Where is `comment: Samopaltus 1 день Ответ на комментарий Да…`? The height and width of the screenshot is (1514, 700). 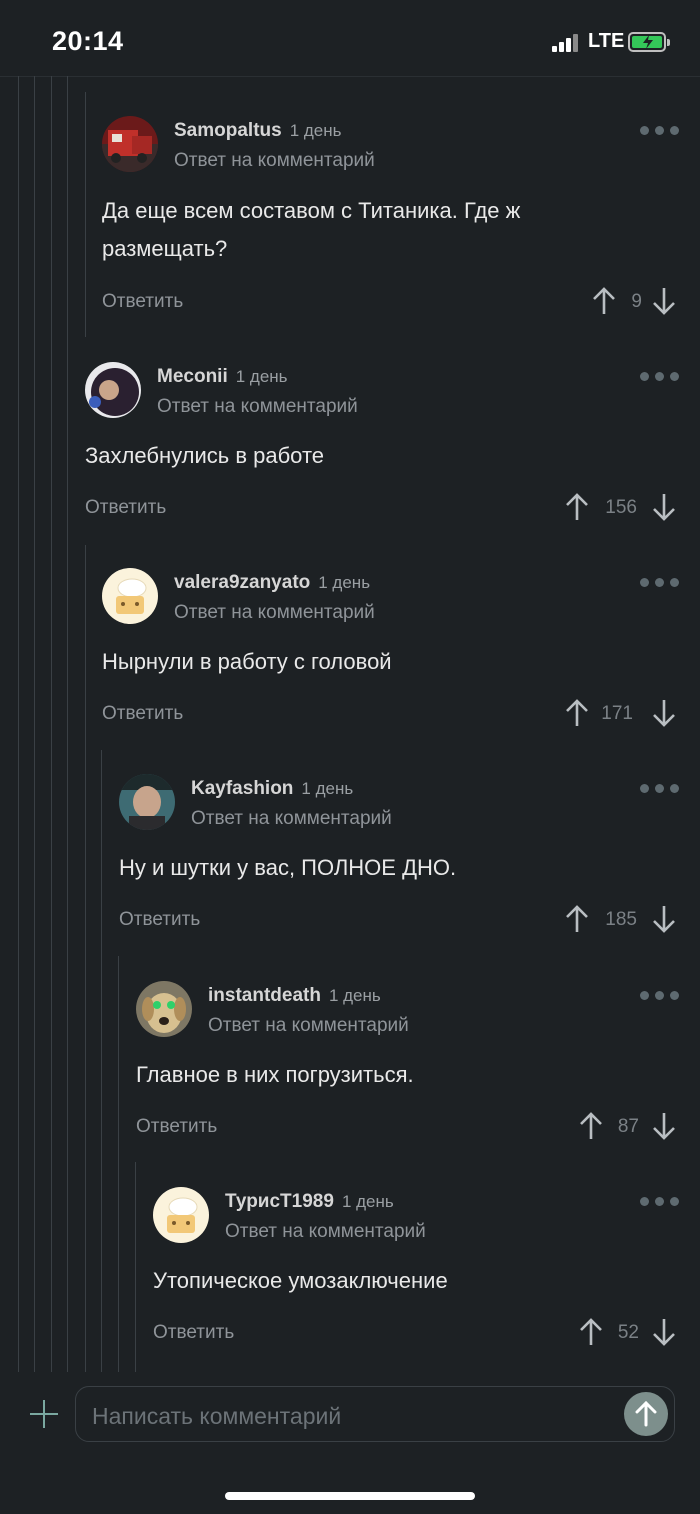 comment: Samopaltus 1 день Ответ на комментарий Да… is located at coordinates (392, 221).